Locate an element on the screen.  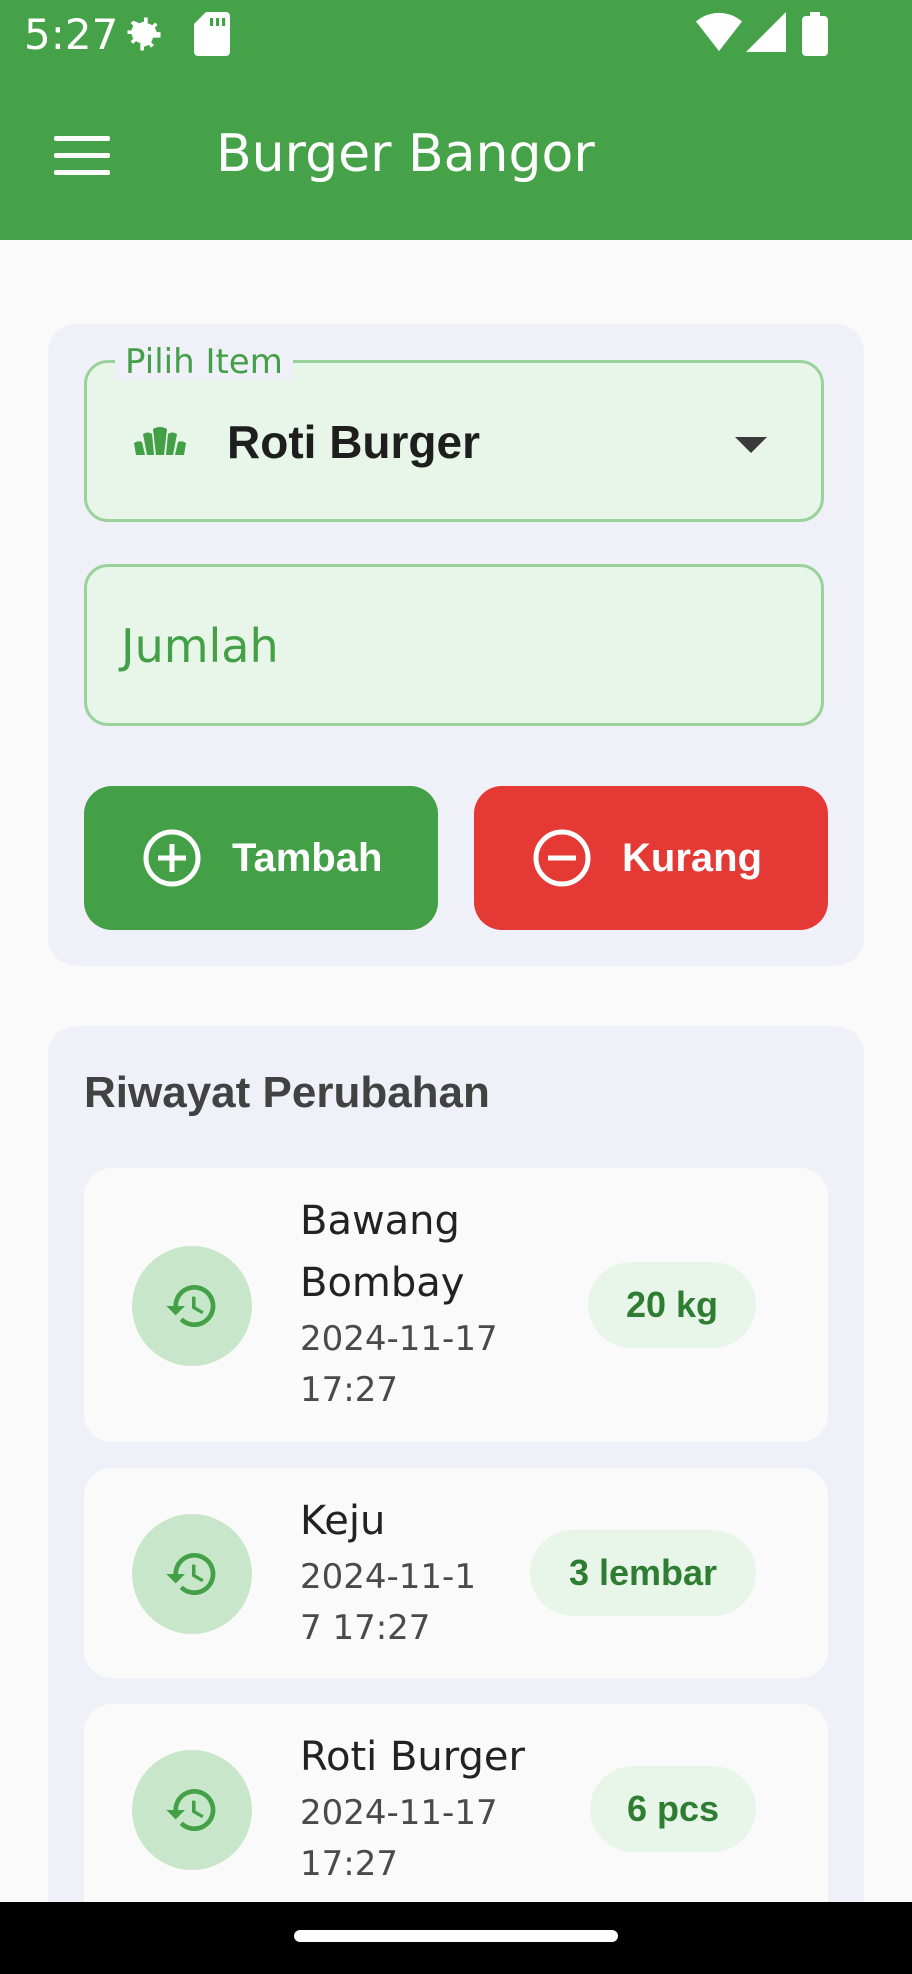
home-gesture-handle is located at coordinates (456, 1936).